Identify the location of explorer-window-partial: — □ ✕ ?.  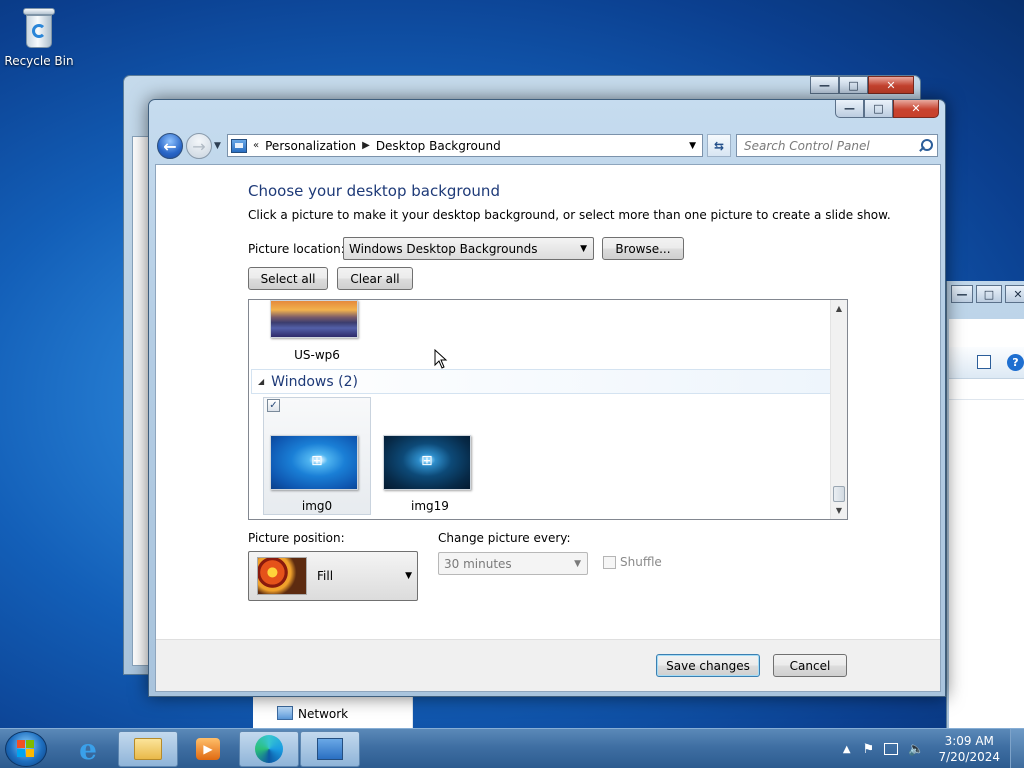
(985, 506).